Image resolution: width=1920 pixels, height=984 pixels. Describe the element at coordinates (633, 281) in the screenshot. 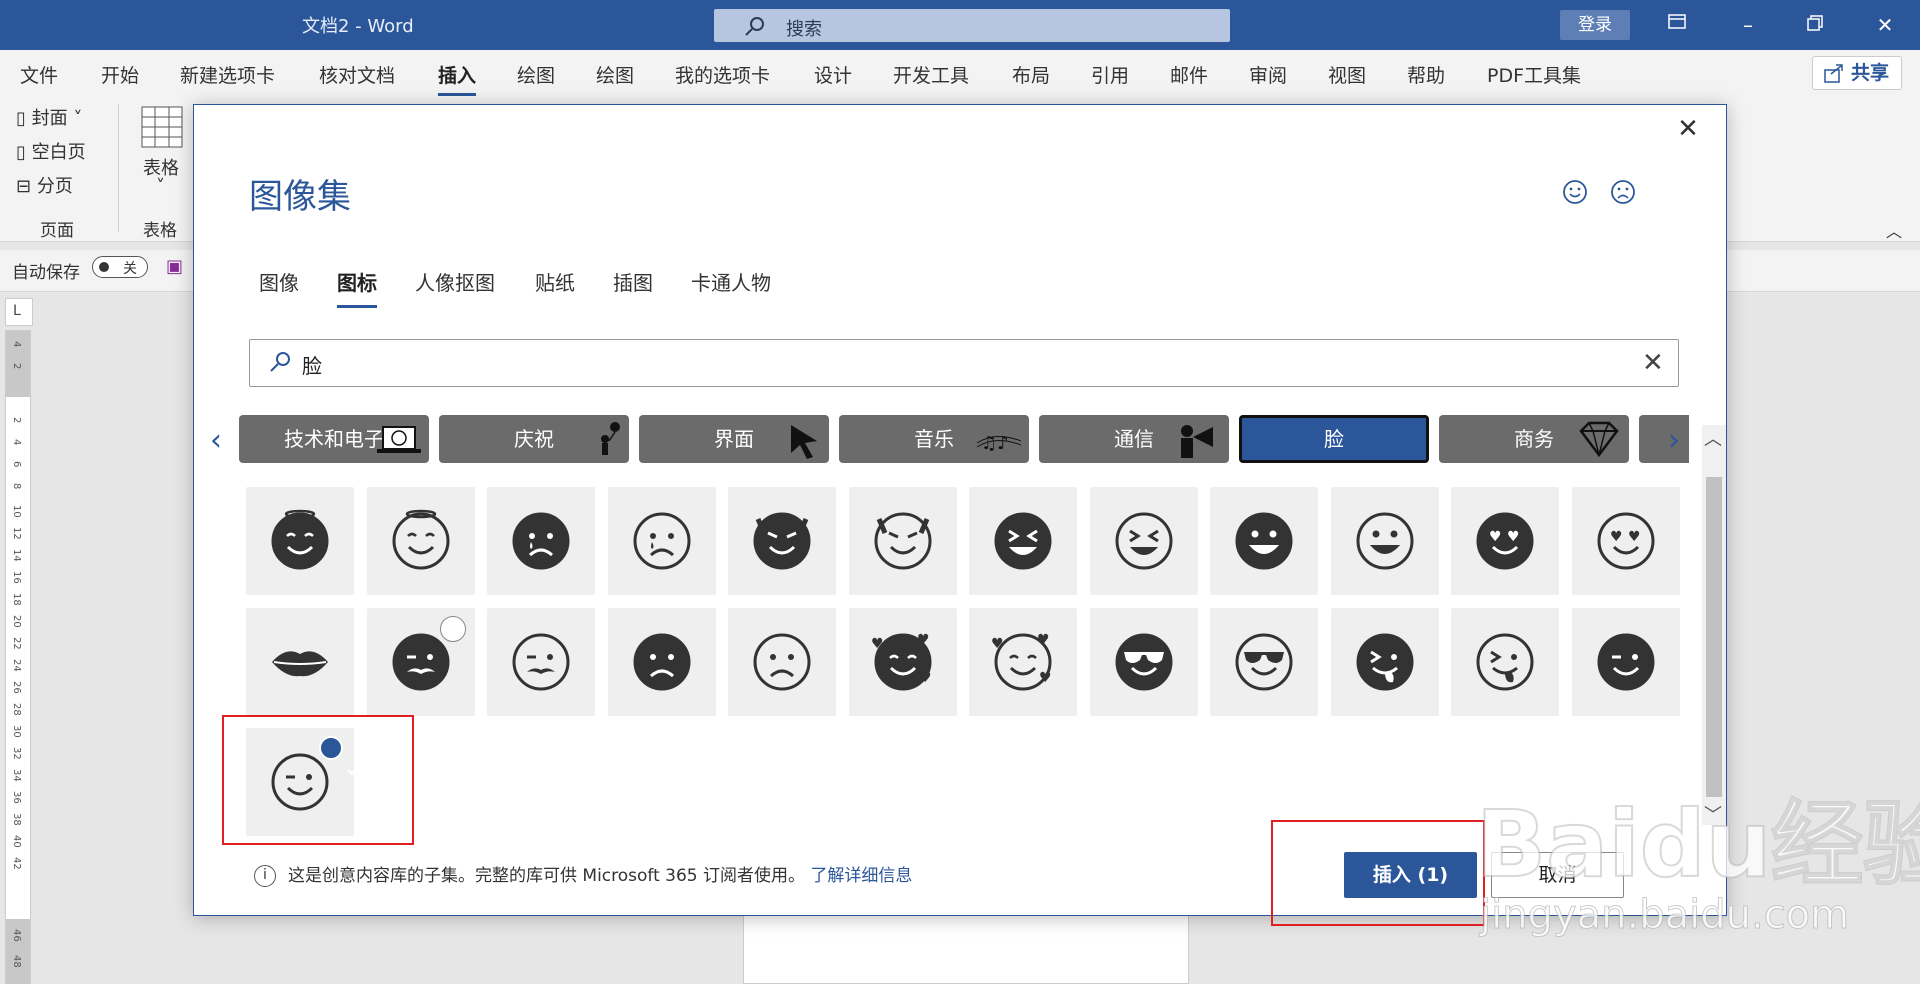

I see `tab-illustrations: 插图` at that location.